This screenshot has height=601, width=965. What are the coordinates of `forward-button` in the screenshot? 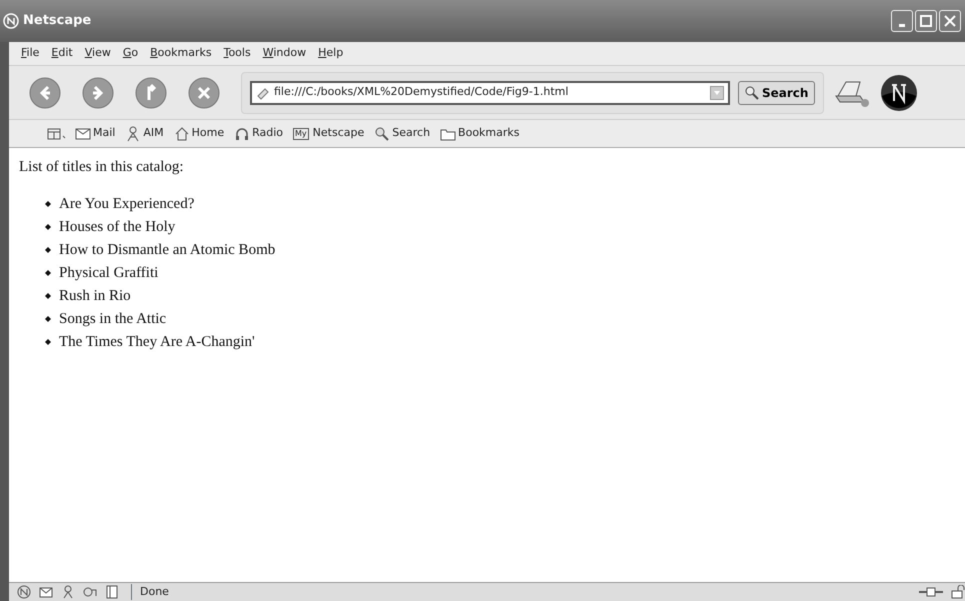 It's located at (98, 92).